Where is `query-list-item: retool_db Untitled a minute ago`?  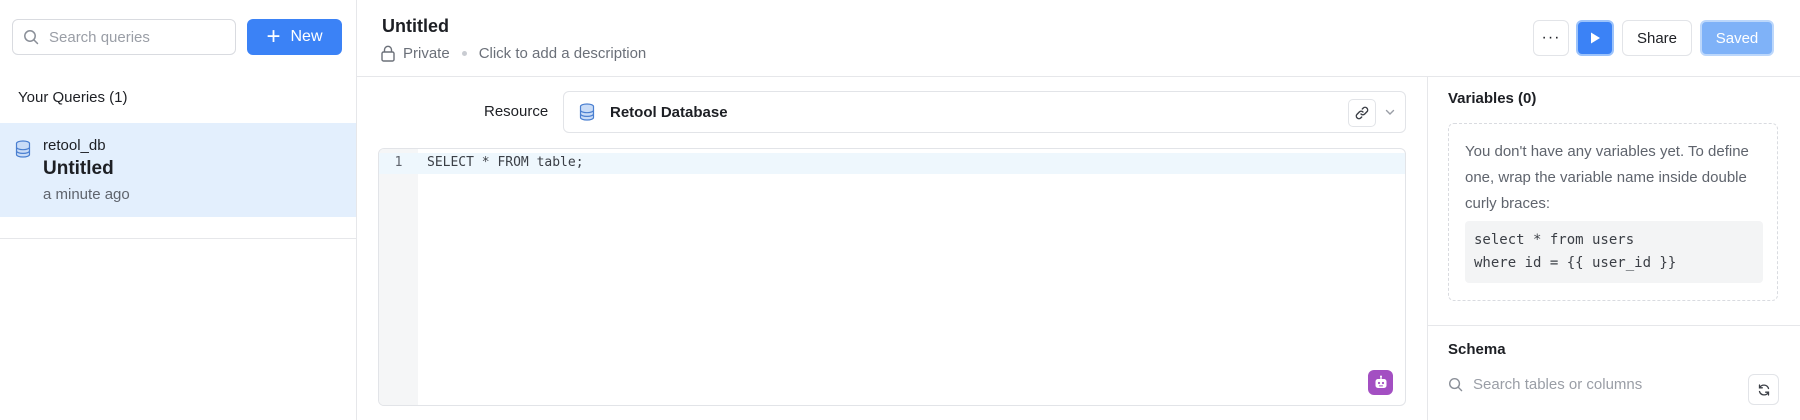
query-list-item: retool_db Untitled a minute ago is located at coordinates (178, 170).